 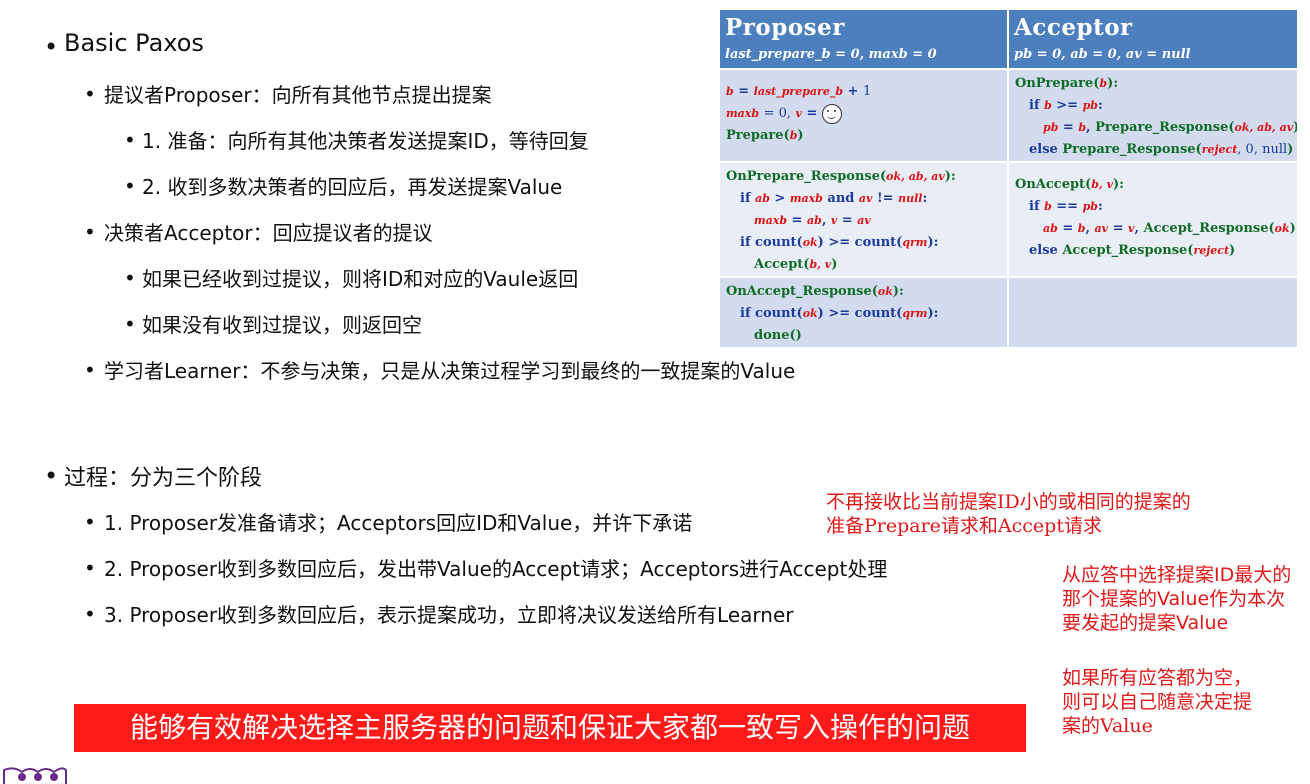 What do you see at coordinates (1066, 206) in the screenshot?
I see `code-line: if b == pb:` at bounding box center [1066, 206].